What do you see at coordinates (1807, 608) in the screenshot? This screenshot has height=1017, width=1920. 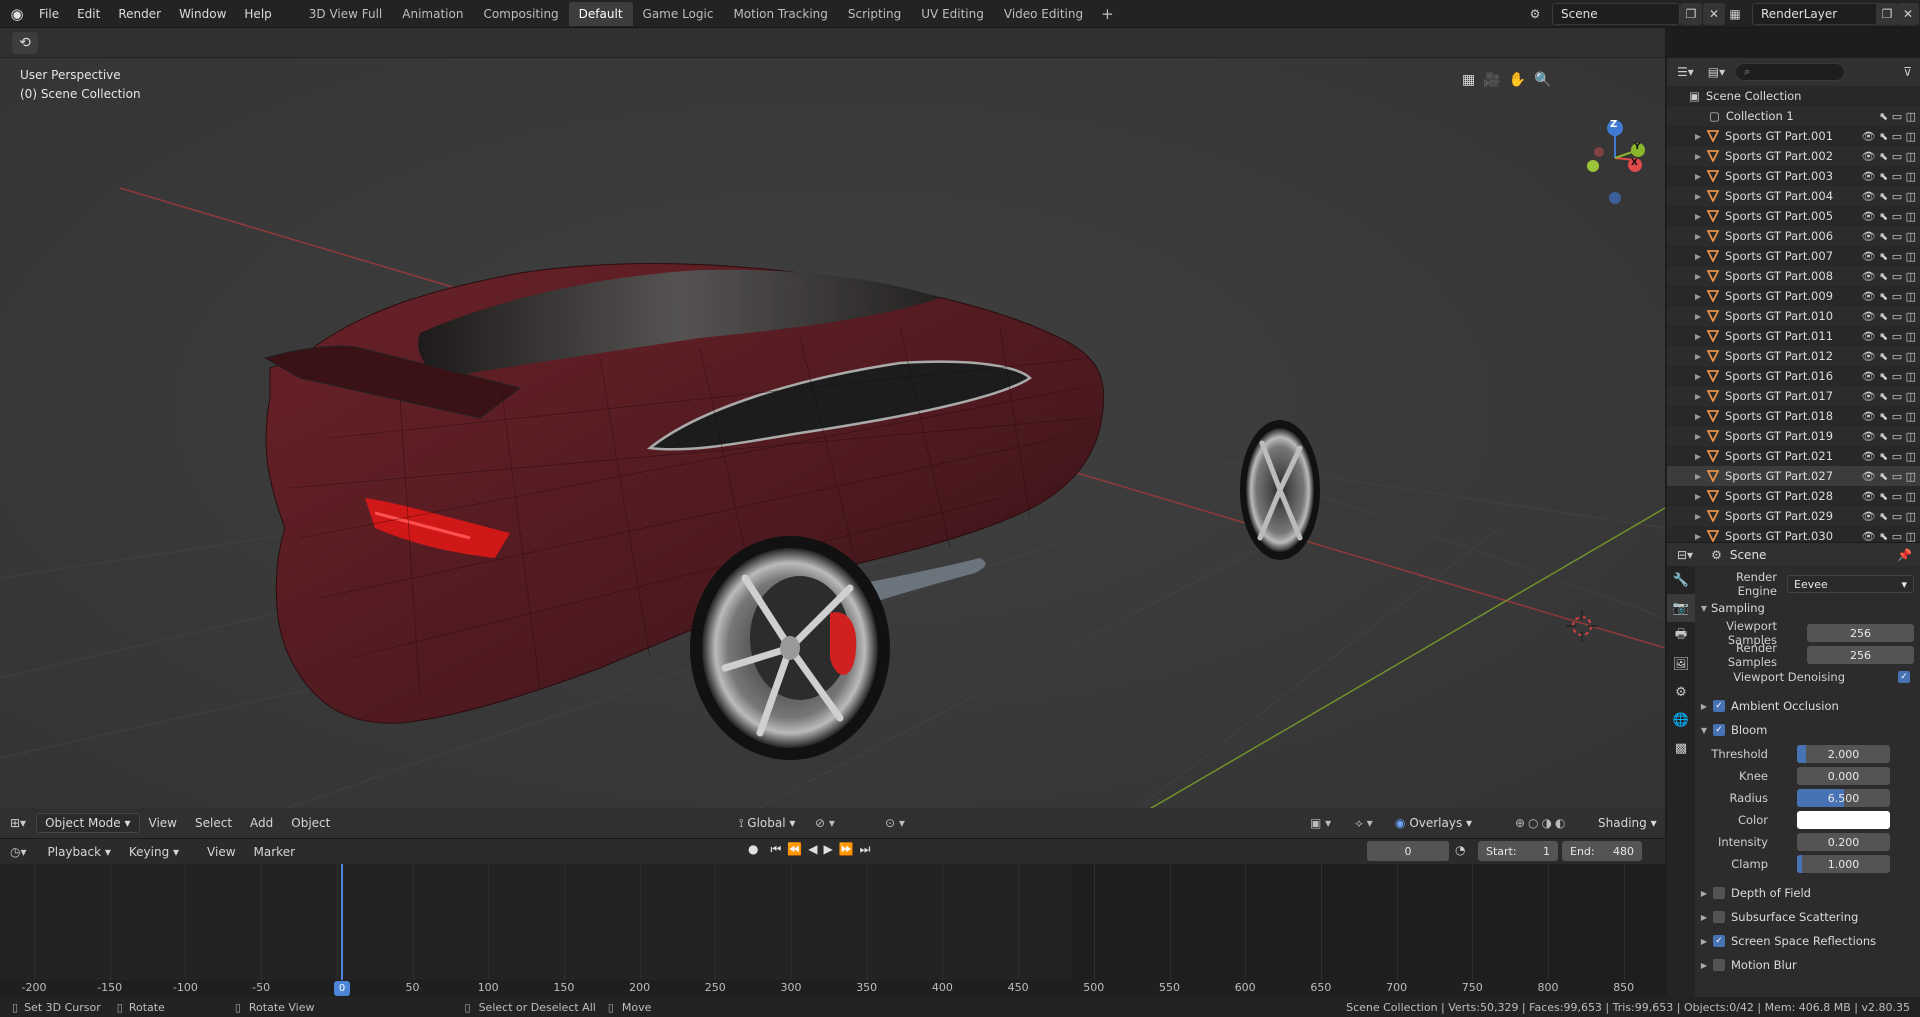 I see `sampling-panel-header: ▼ Sampling` at bounding box center [1807, 608].